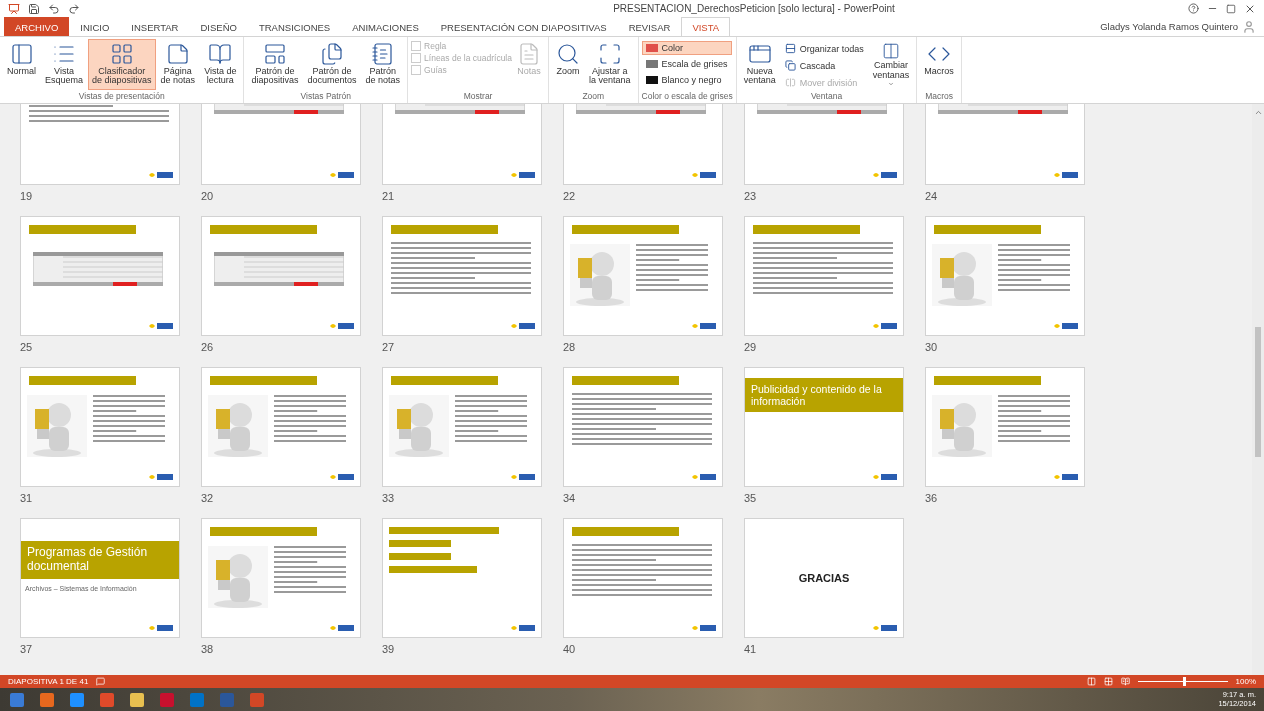  I want to click on slide-number: 33, so click(389, 499).